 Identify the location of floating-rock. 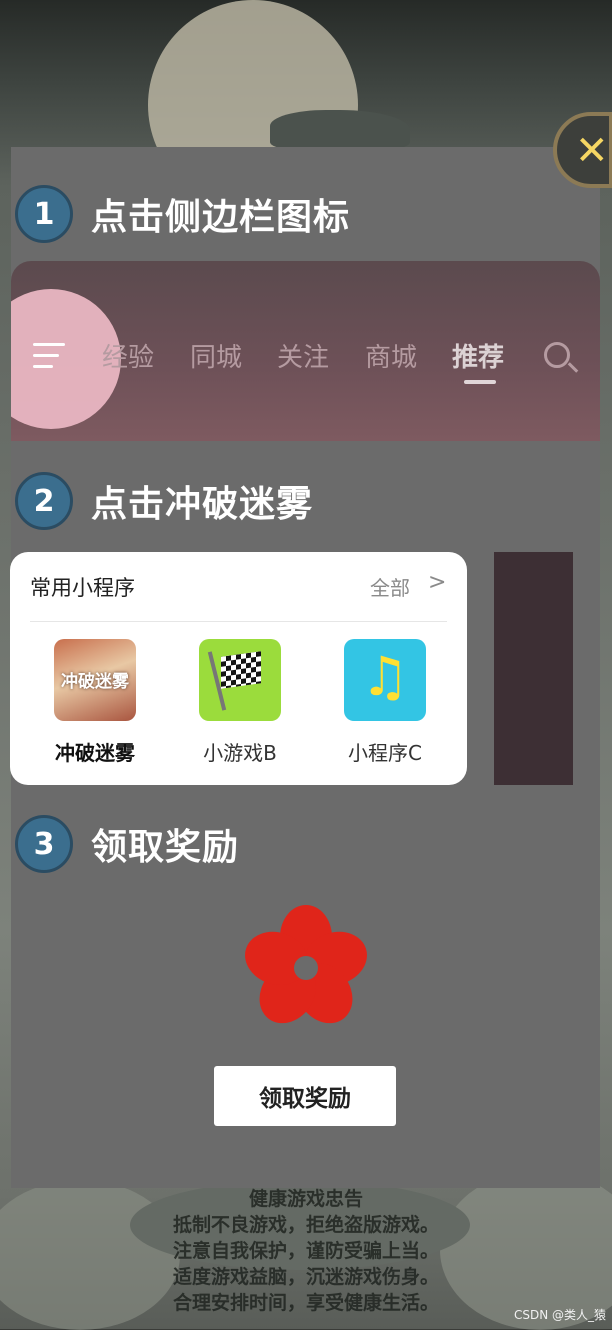
(340, 130).